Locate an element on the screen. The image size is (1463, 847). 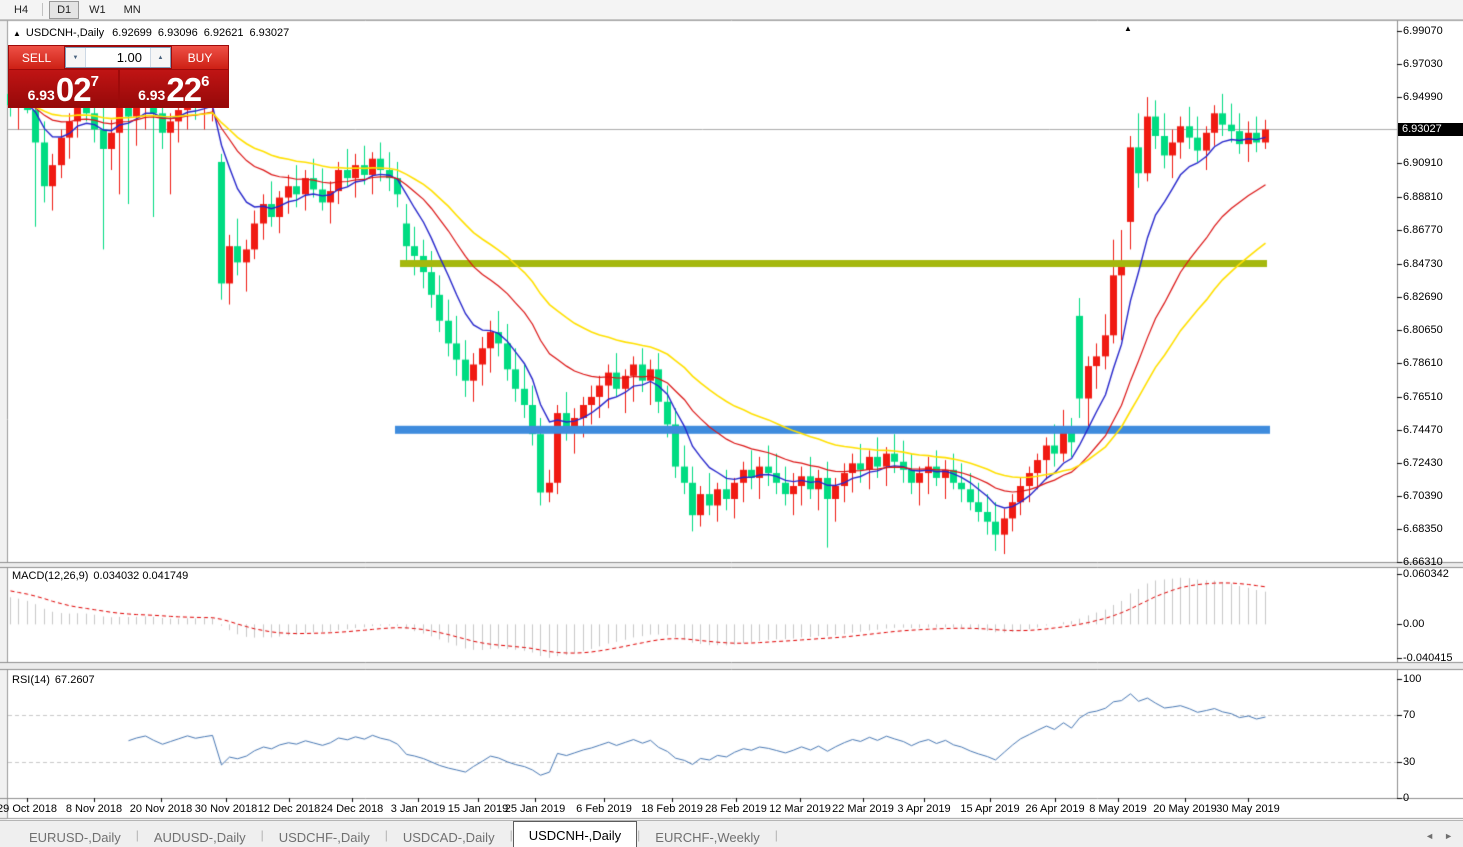
price-axis-label: 6.86770 is located at coordinates (1423, 230).